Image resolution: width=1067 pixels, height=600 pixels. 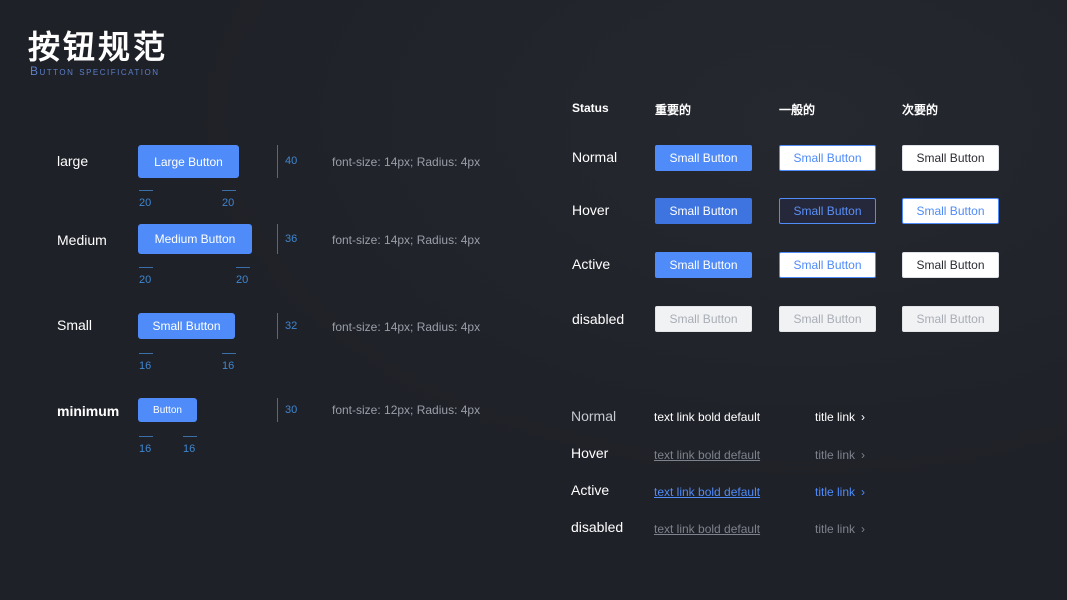 I want to click on title-link-normal: title link ›, so click(x=840, y=417).